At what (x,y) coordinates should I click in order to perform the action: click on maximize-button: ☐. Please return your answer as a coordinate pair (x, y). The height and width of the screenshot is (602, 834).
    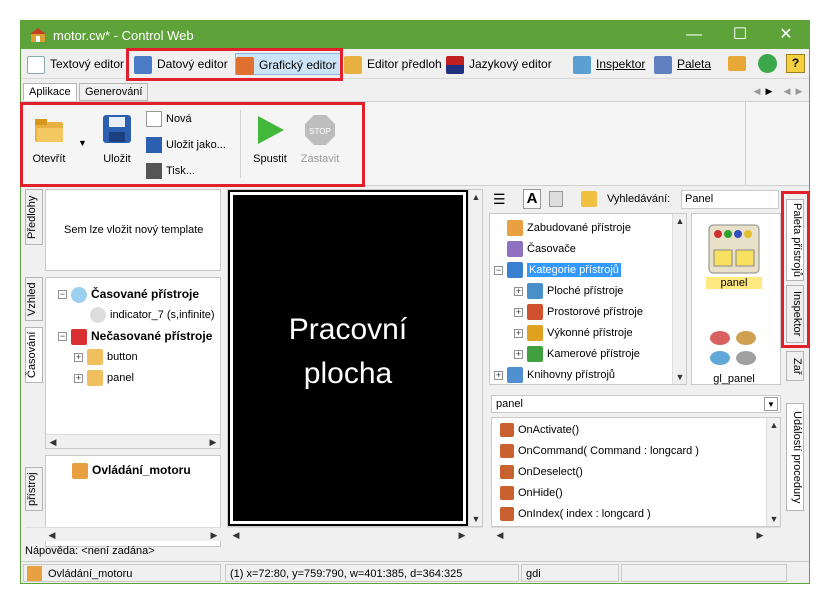
    Looking at the image, I should click on (740, 35).